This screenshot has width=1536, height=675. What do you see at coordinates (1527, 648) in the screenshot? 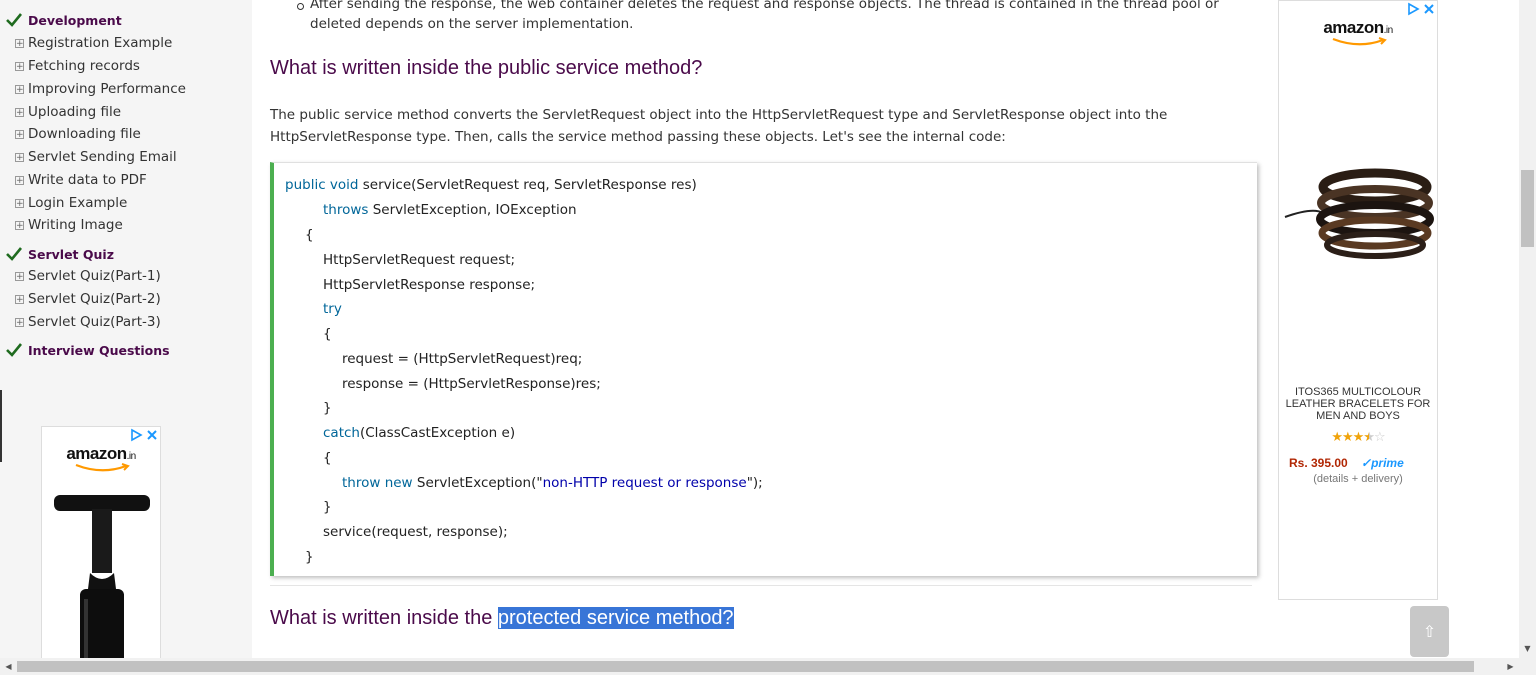
I see `scroll-down-arrow-icon: ▼` at bounding box center [1527, 648].